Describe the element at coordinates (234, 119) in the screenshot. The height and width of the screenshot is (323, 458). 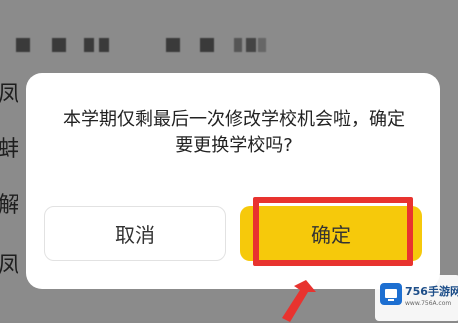
I see `dialog-message-line: 本学期仅剩最后一次修改学校机会啦，确定` at that location.